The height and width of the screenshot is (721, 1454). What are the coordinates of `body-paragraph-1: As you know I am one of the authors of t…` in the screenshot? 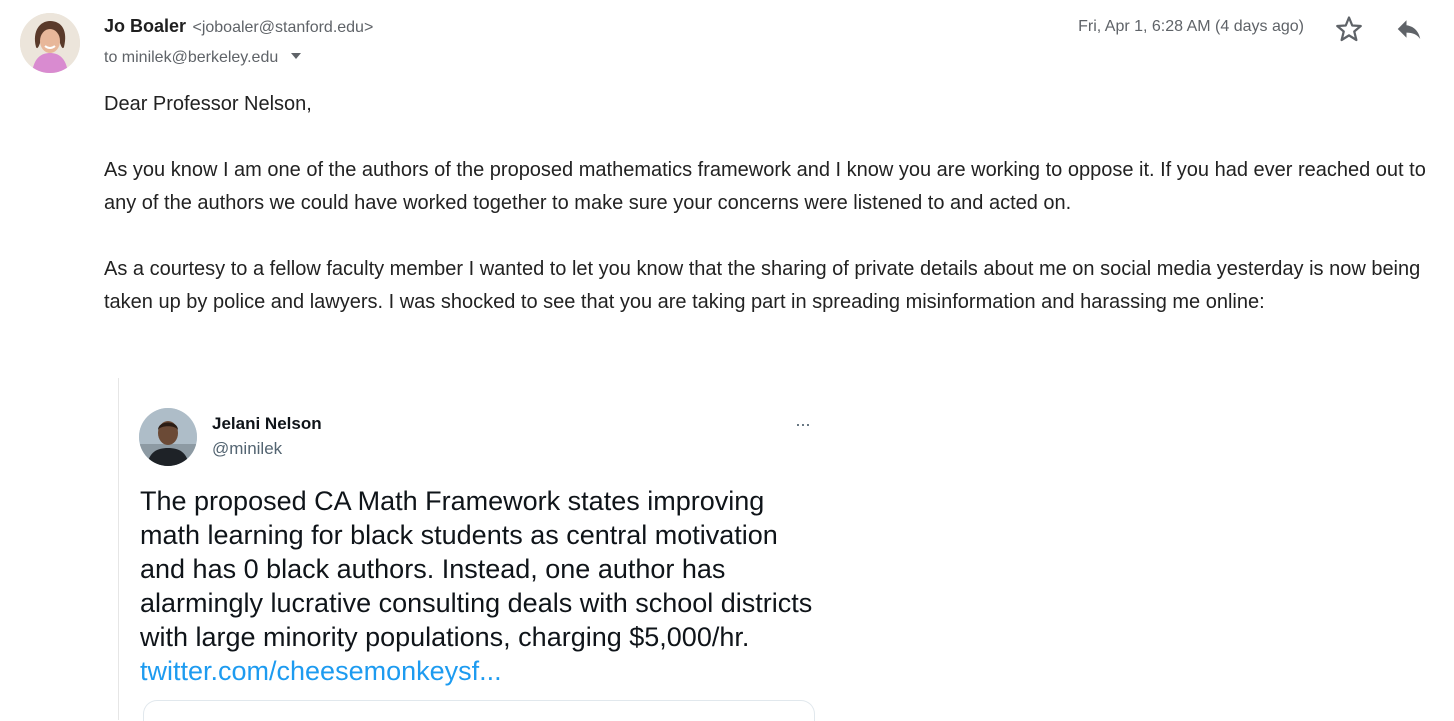 It's located at (765, 186).